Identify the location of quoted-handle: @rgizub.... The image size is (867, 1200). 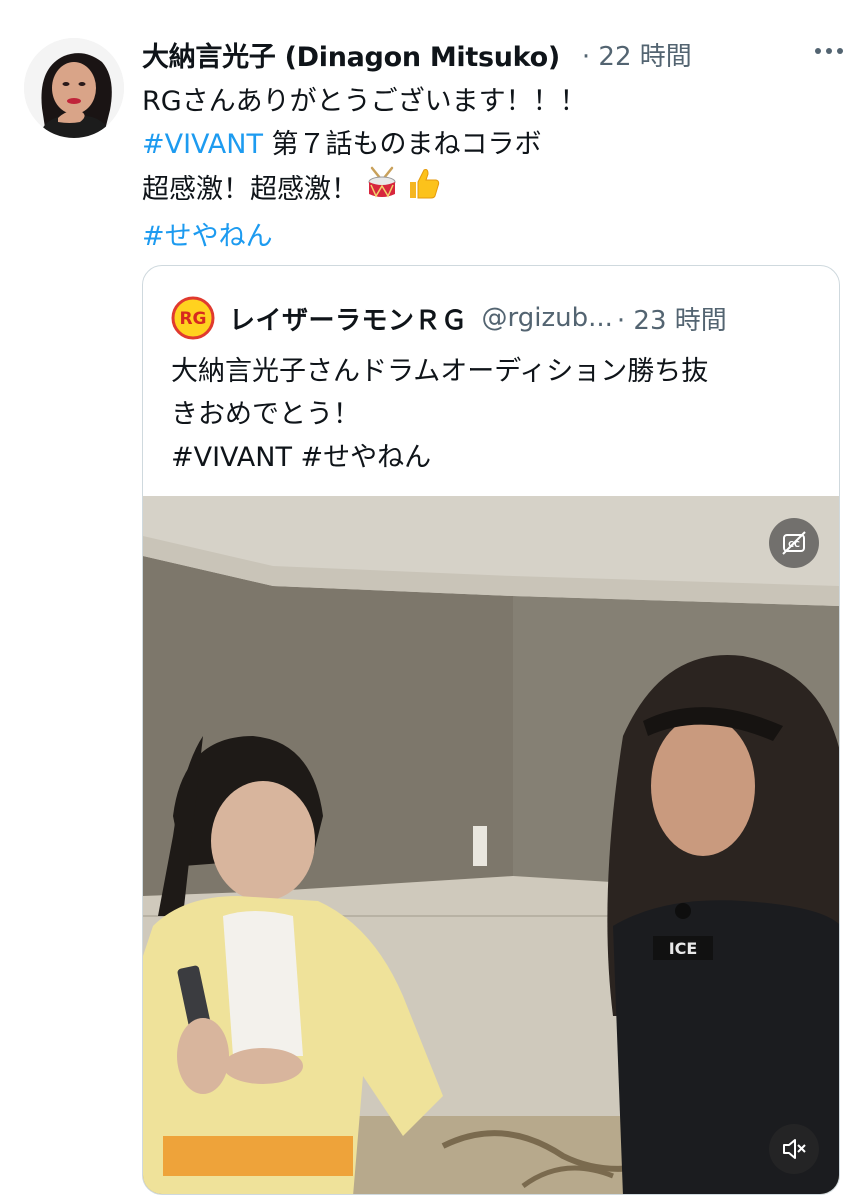
(547, 318).